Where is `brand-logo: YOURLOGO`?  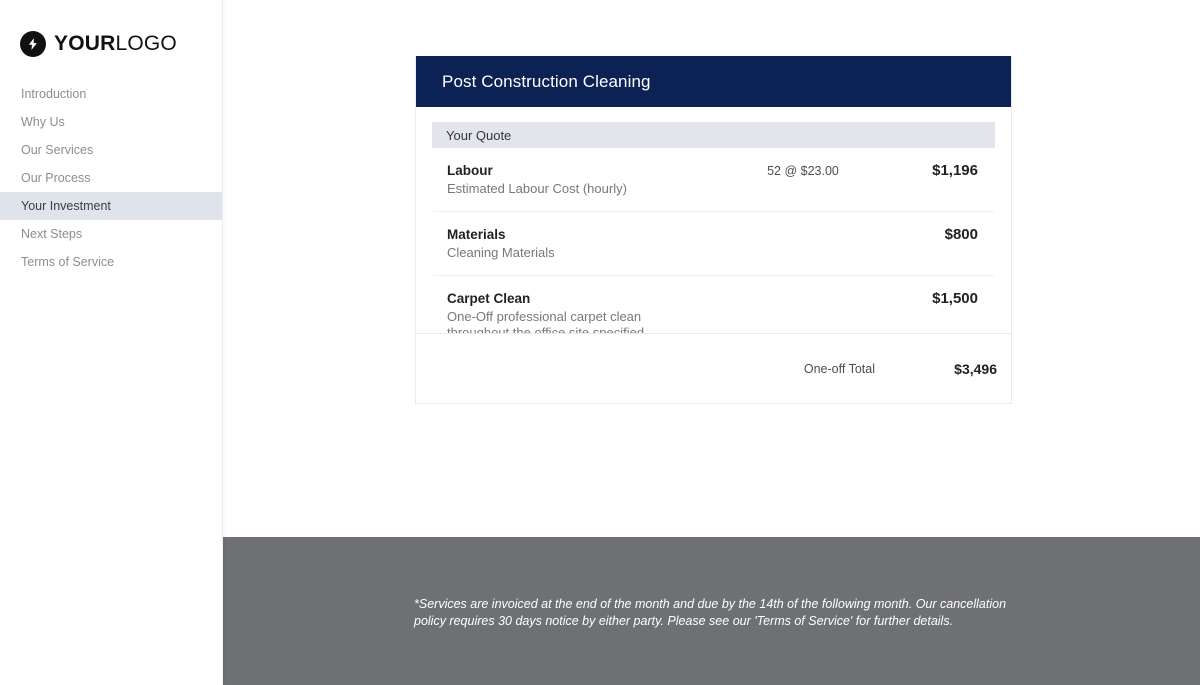
brand-logo: YOURLOGO is located at coordinates (111, 30).